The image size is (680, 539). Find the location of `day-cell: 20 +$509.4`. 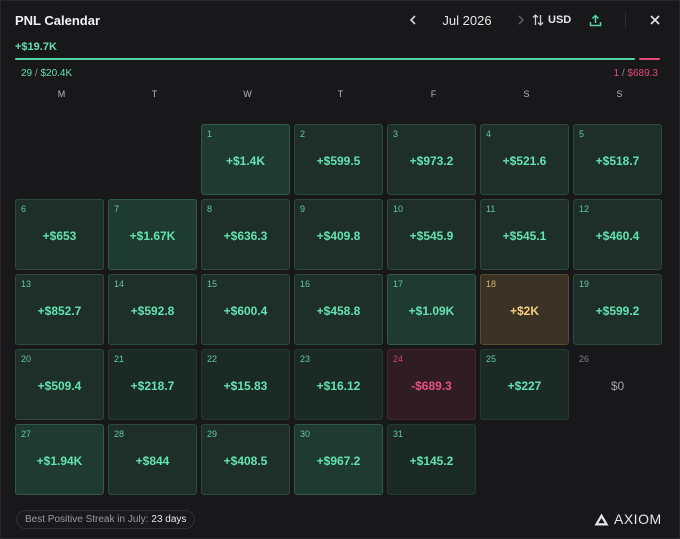

day-cell: 20 +$509.4 is located at coordinates (59, 384).